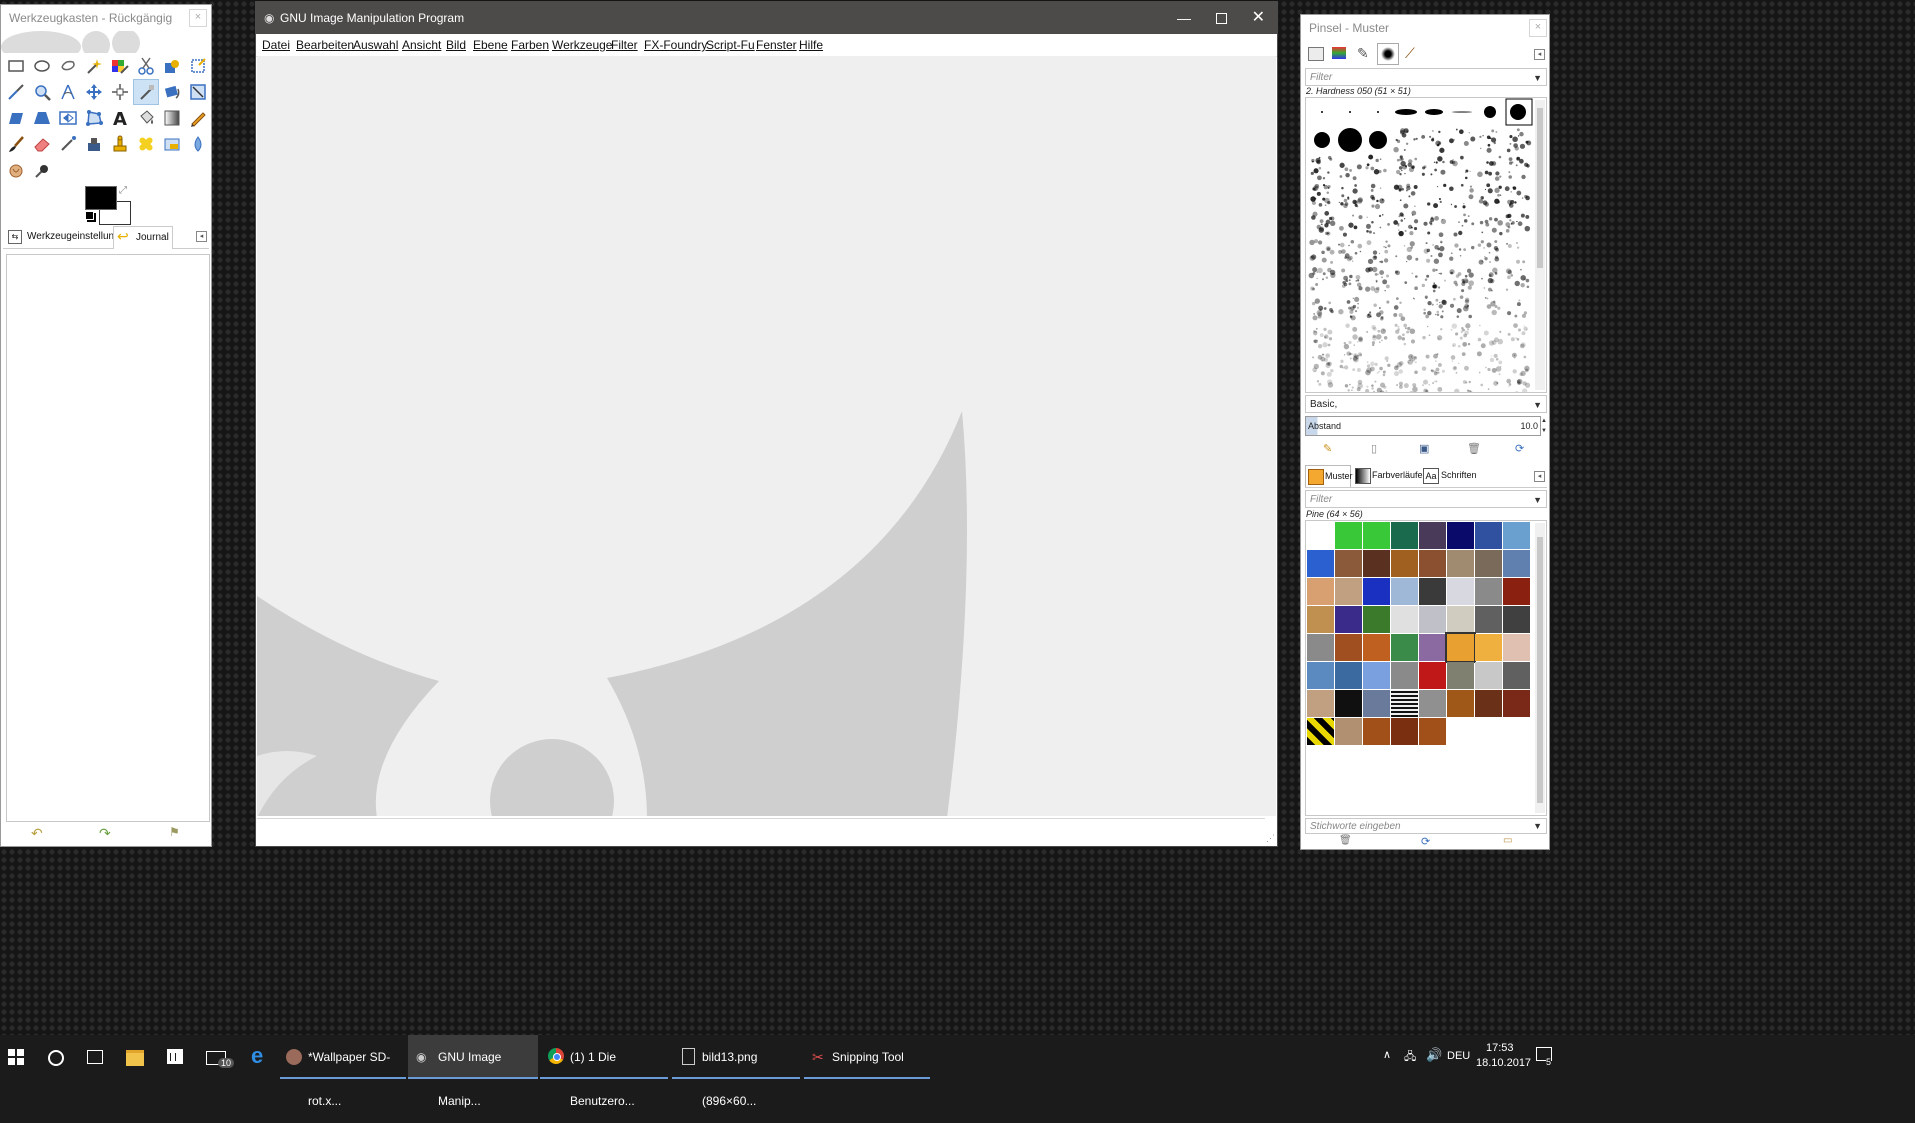 Image resolution: width=1915 pixels, height=1123 pixels. Describe the element at coordinates (172, 92) in the screenshot. I see `rotate-tool-icon` at that location.